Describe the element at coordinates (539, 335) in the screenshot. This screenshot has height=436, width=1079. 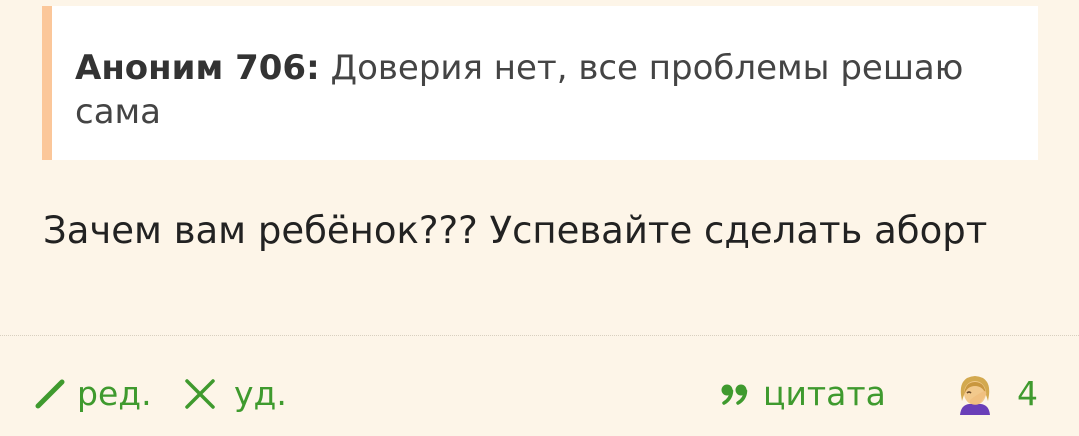
I see `divider` at that location.